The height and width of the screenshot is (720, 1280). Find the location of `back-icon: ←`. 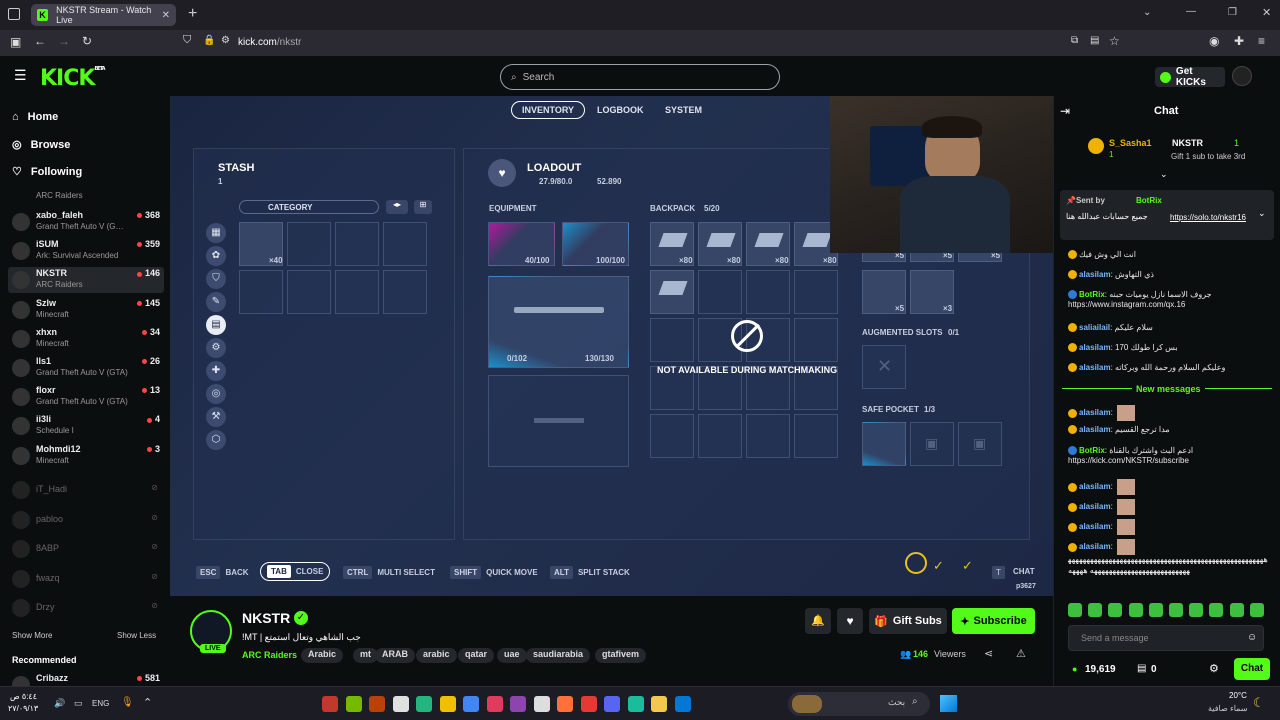

back-icon: ← is located at coordinates (40, 41).